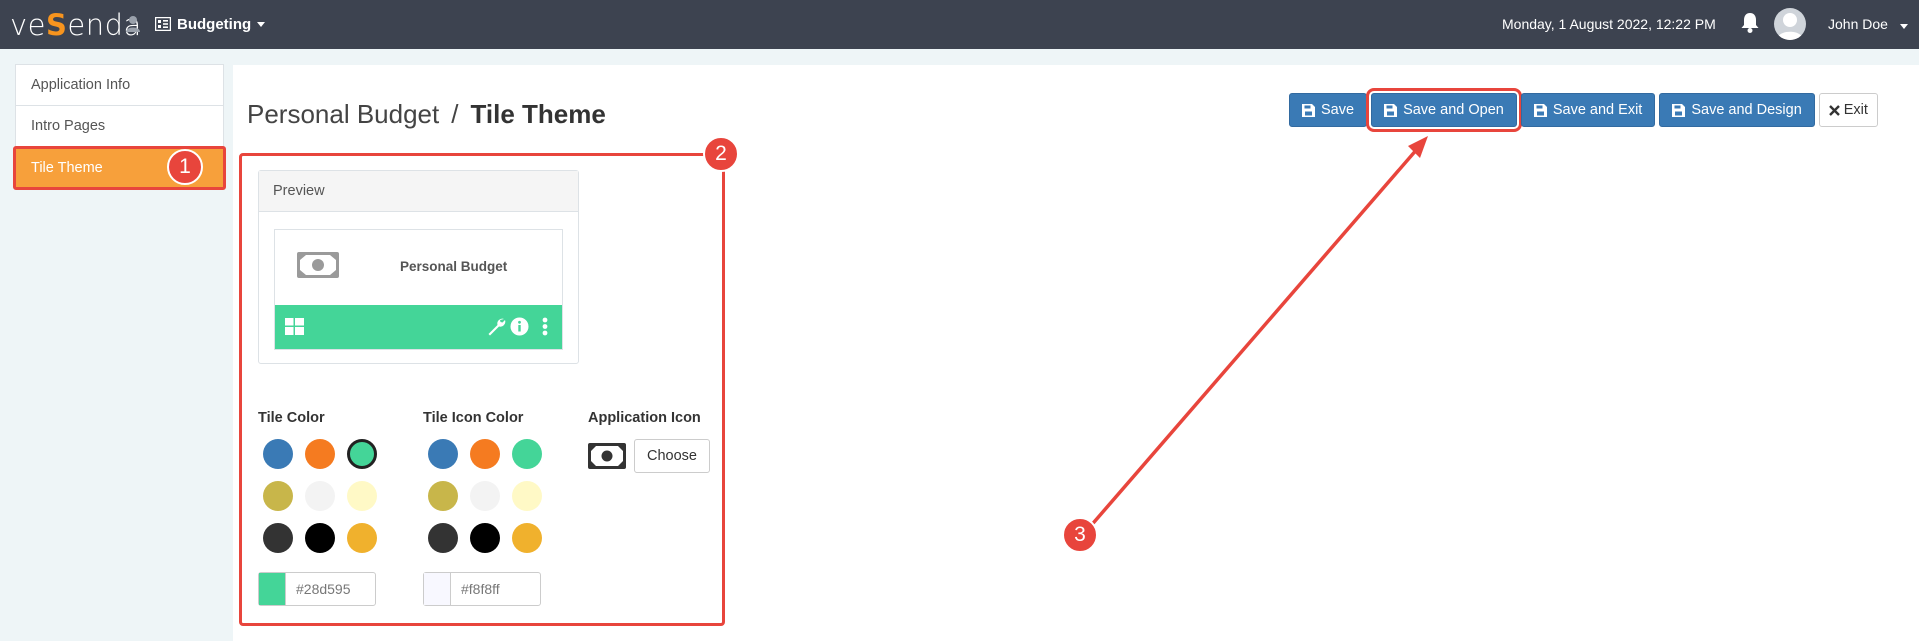 The height and width of the screenshot is (641, 1919). I want to click on annotation-badge-1: 1, so click(185, 167).